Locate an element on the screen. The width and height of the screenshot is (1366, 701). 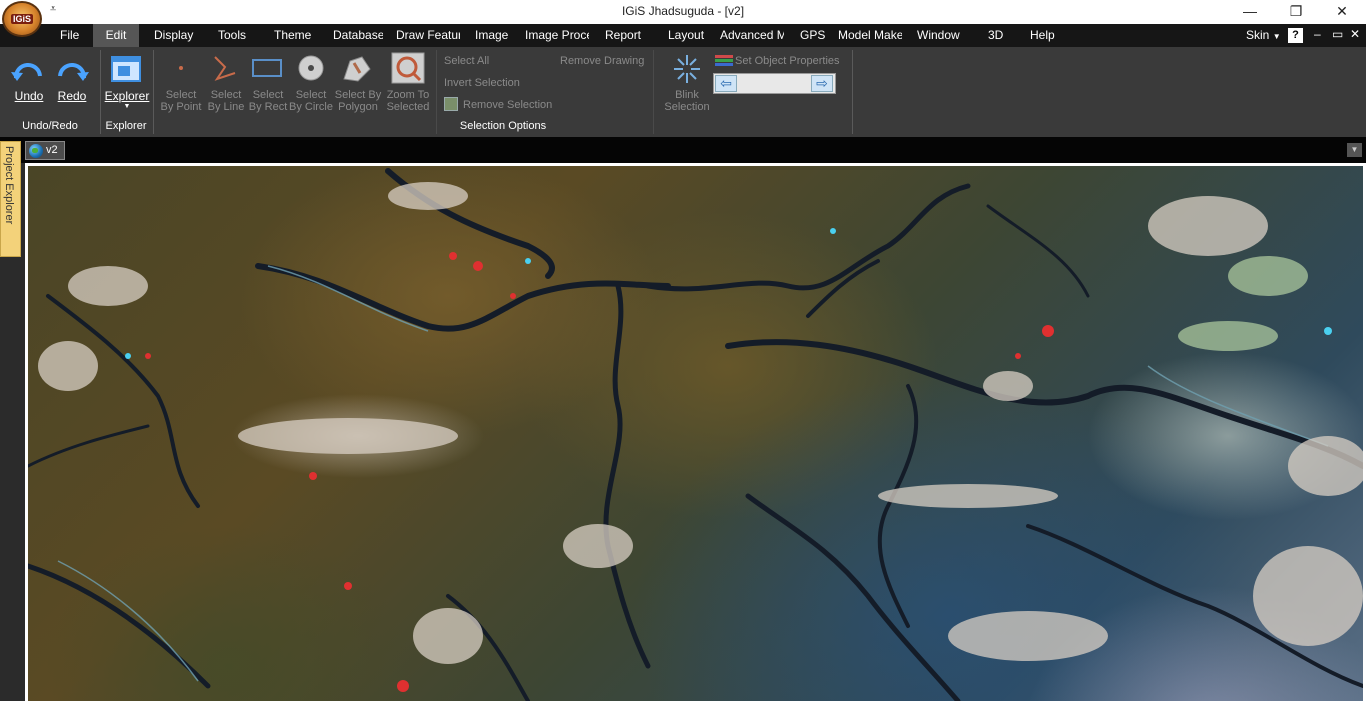
set-object-properties-button: Set Object Properties is located at coordinates (787, 61).